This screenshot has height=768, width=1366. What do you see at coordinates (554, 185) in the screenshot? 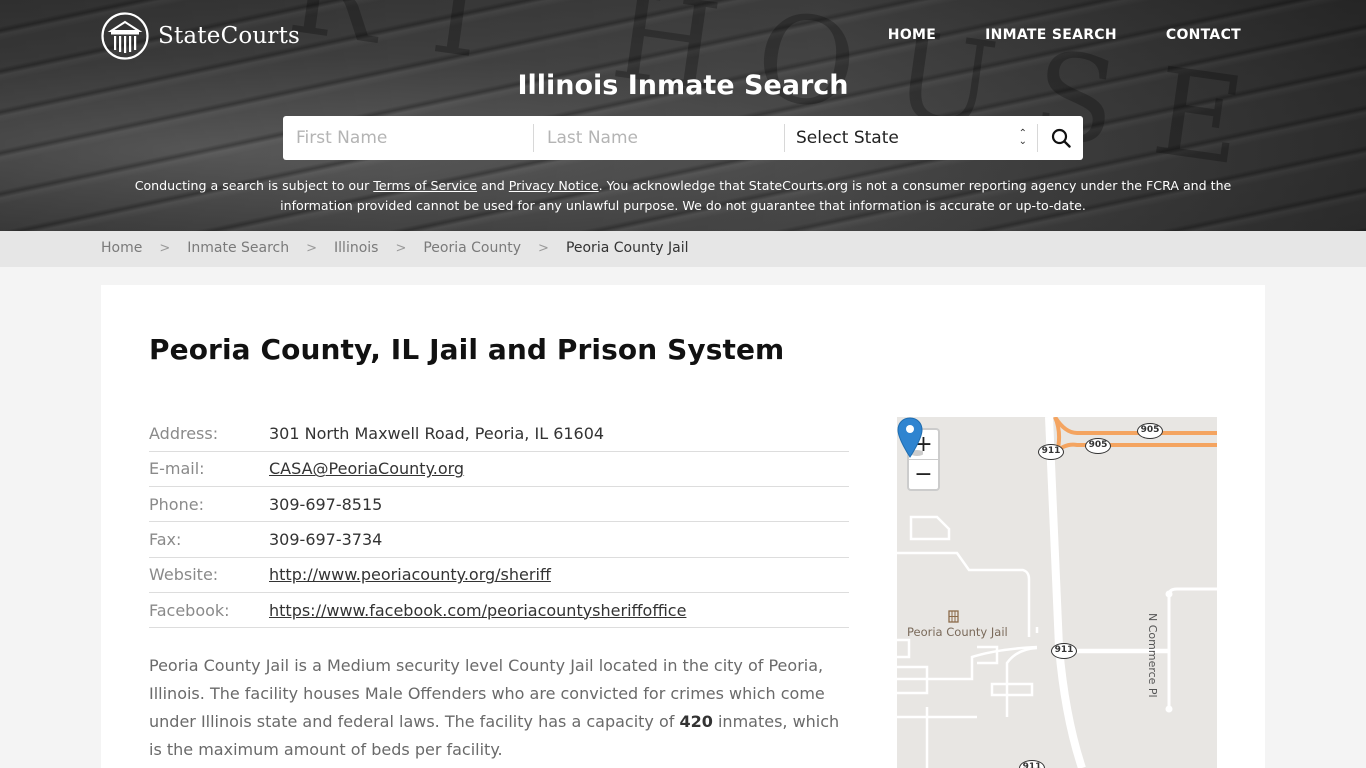
I see `privacy-notice-link: Privacy Notice` at bounding box center [554, 185].